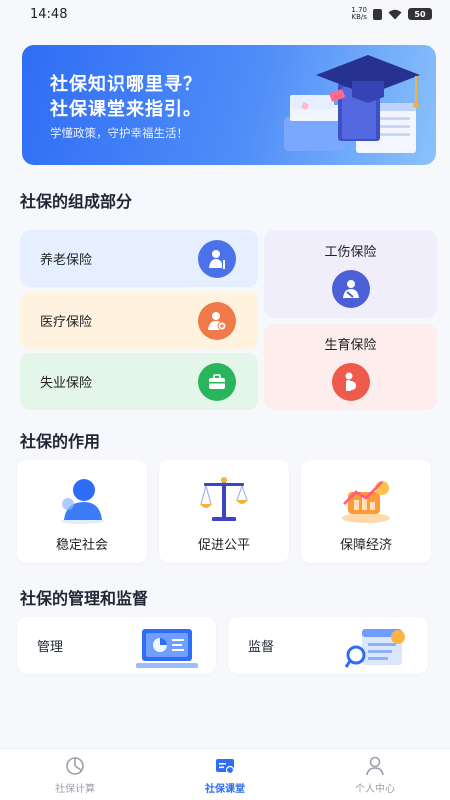 The width and height of the screenshot is (450, 800). I want to click on tab-calculator-label: 社保计算, so click(75, 789).